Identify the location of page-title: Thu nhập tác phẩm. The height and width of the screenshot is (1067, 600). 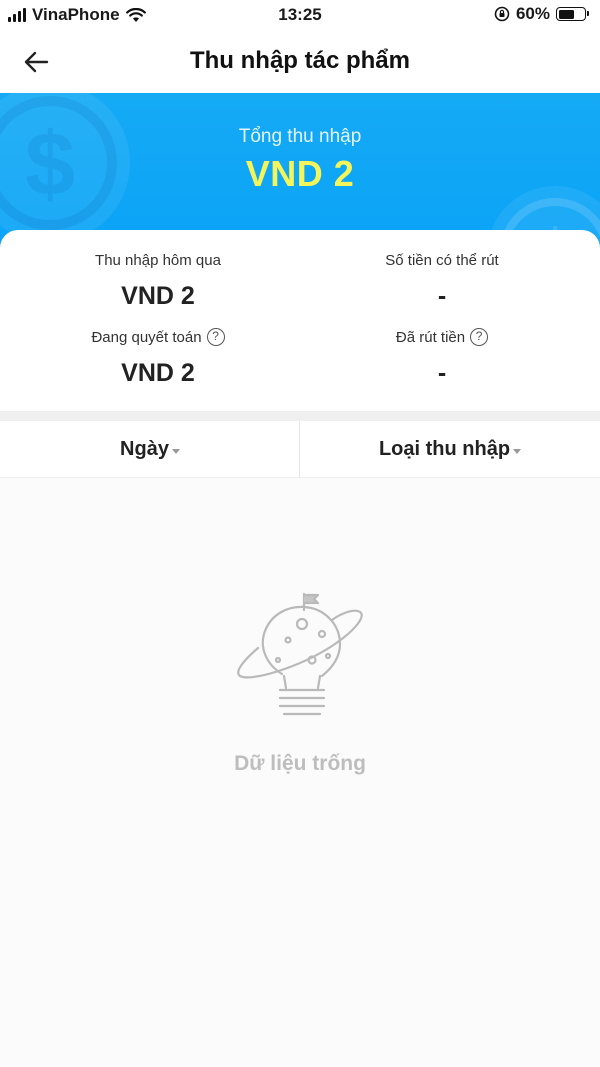
(299, 60).